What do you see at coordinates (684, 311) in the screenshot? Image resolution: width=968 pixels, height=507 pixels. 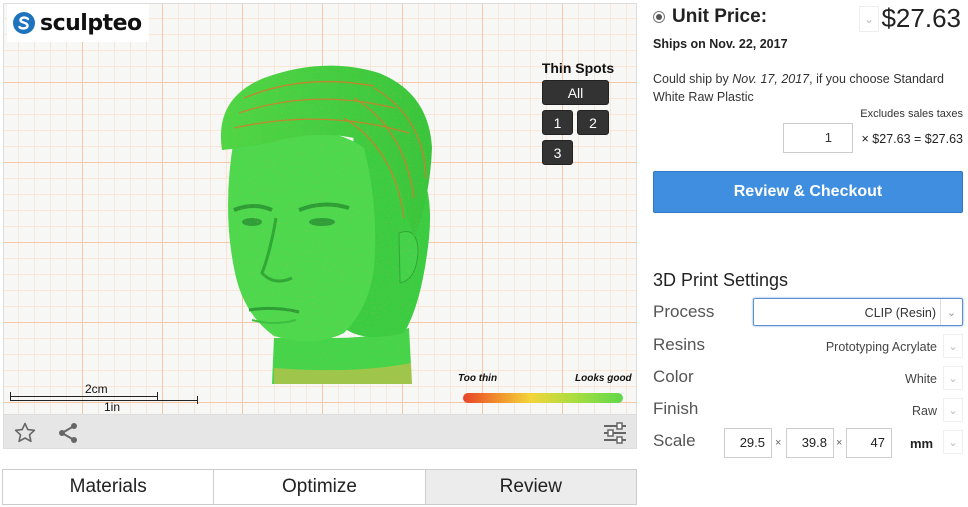 I see `process-label: Process` at bounding box center [684, 311].